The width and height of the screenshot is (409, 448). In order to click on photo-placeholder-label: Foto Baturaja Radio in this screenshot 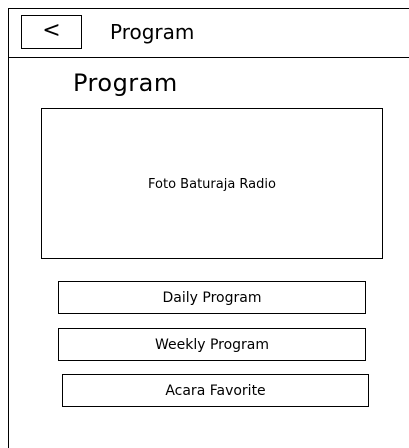, I will do `click(212, 184)`.